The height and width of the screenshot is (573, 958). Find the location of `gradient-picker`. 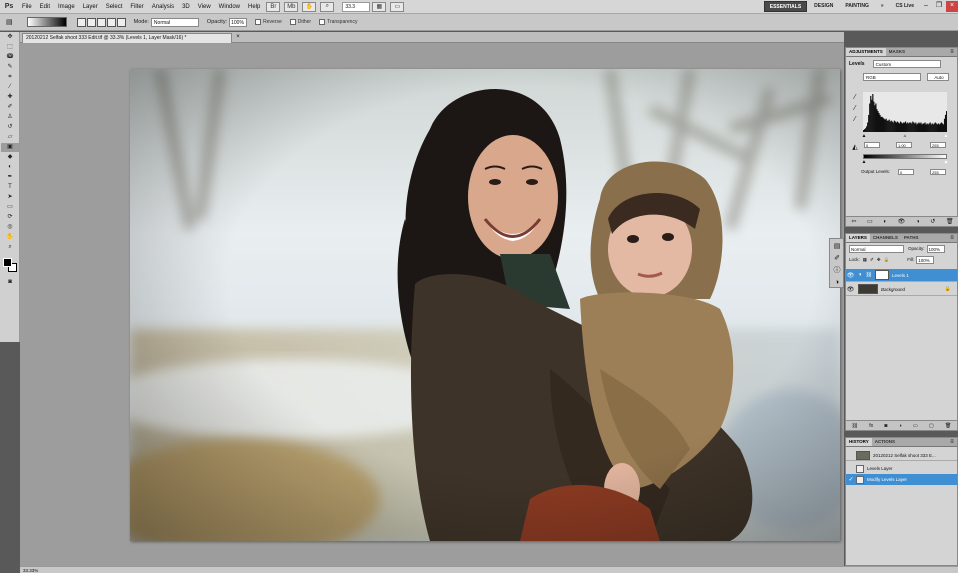

gradient-picker is located at coordinates (46, 22).